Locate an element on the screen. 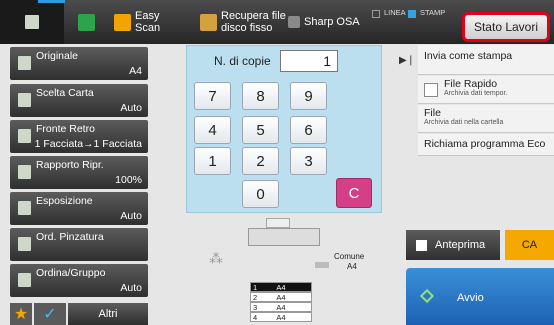 Image resolution: width=554 pixels, height=325 pixels. output-tray-label: Comune is located at coordinates (349, 256).